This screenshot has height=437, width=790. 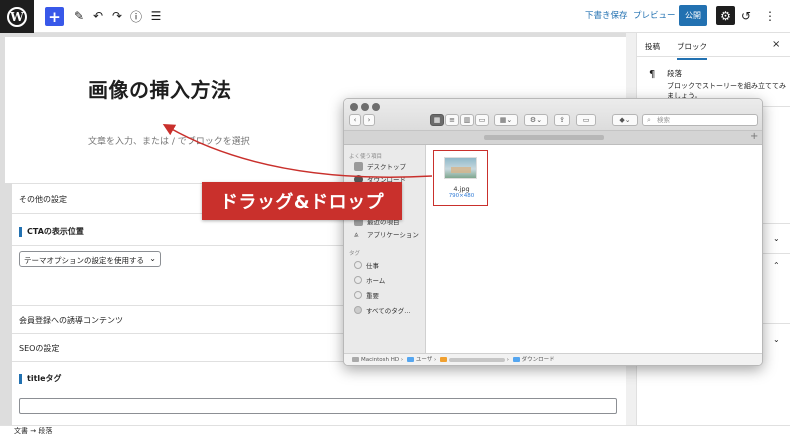 I want to click on info-icon: ⓘ, so click(x=136, y=16).